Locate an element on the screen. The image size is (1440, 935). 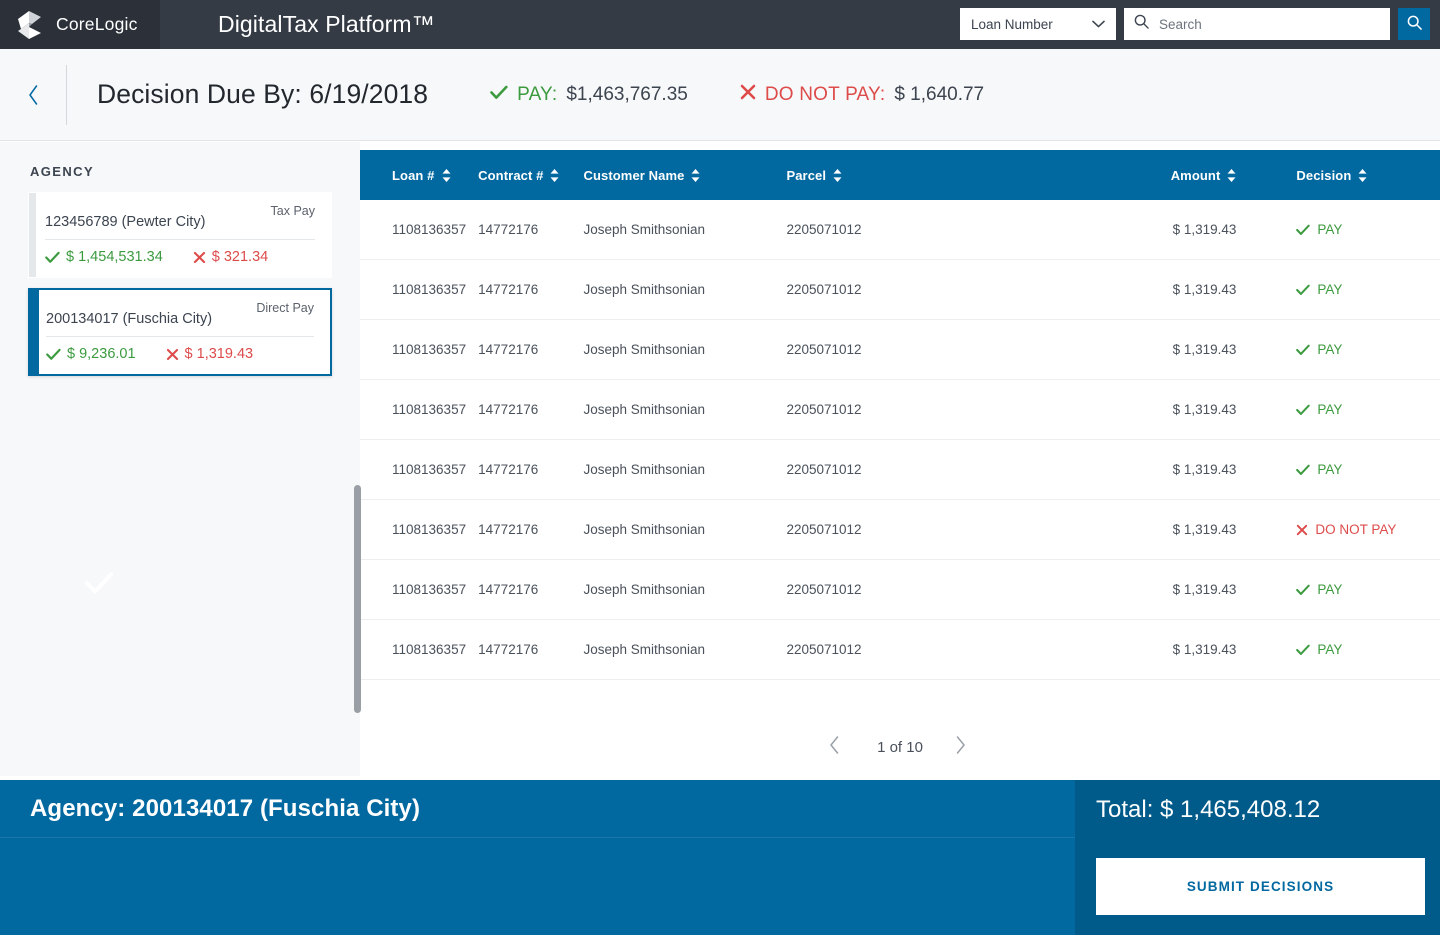
pagination-prev-button is located at coordinates (837, 747).